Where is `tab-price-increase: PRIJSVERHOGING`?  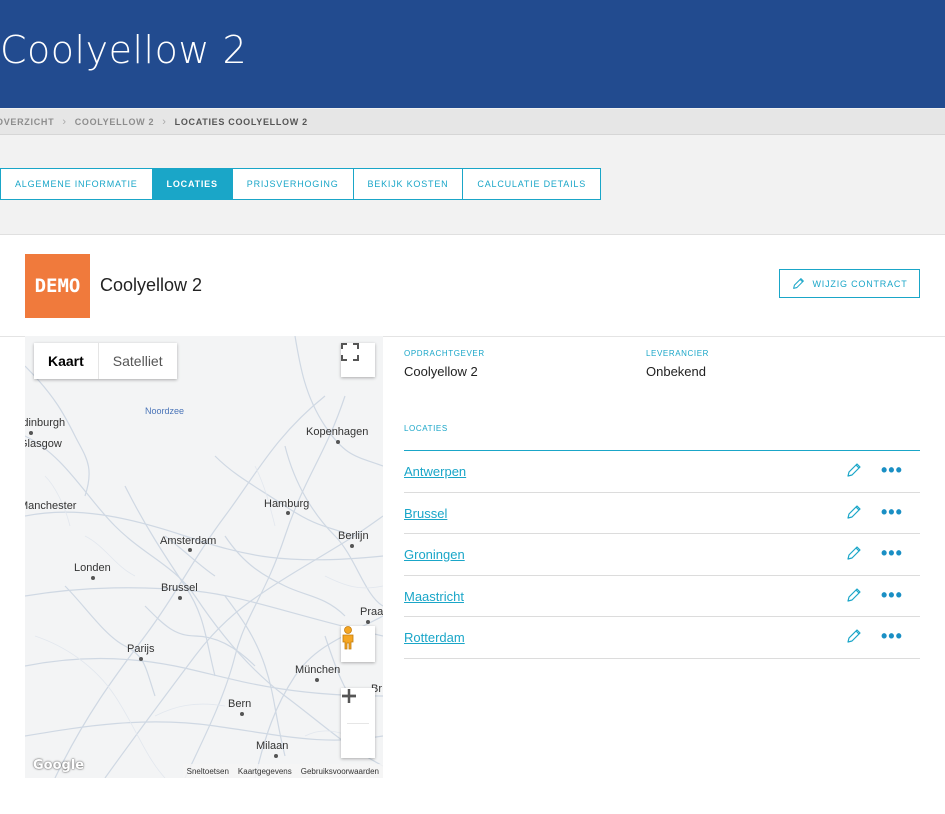 tab-price-increase: PRIJSVERHOGING is located at coordinates (293, 184).